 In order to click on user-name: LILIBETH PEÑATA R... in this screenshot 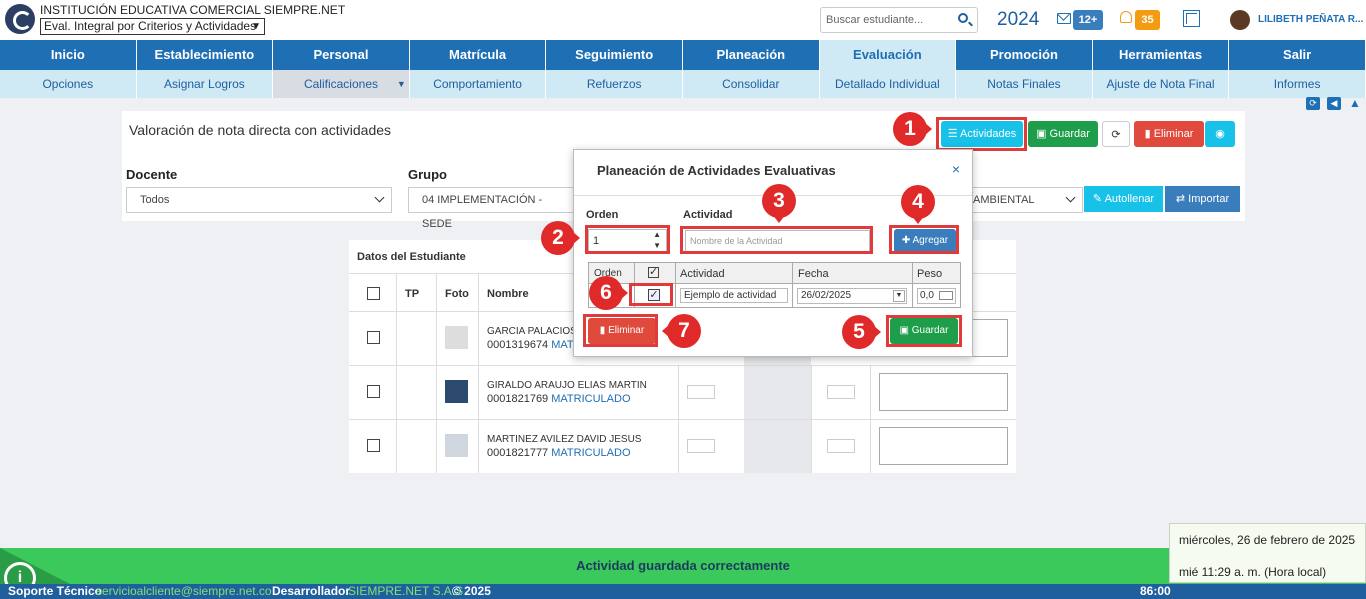, I will do `click(1310, 19)`.